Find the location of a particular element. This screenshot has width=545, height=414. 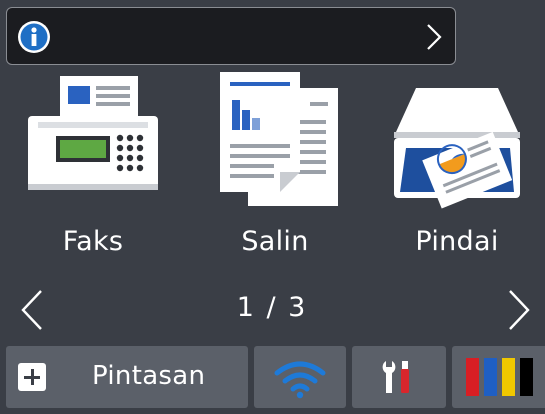

wifi-button is located at coordinates (300, 377).